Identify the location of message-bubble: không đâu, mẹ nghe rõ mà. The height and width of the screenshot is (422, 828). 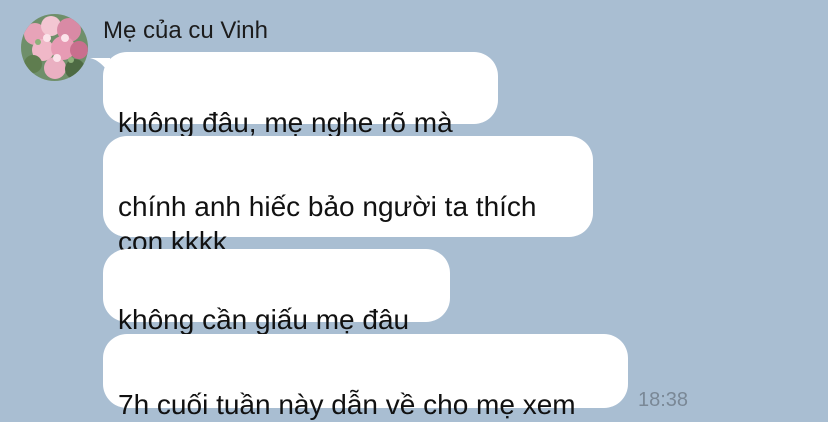
(300, 95).